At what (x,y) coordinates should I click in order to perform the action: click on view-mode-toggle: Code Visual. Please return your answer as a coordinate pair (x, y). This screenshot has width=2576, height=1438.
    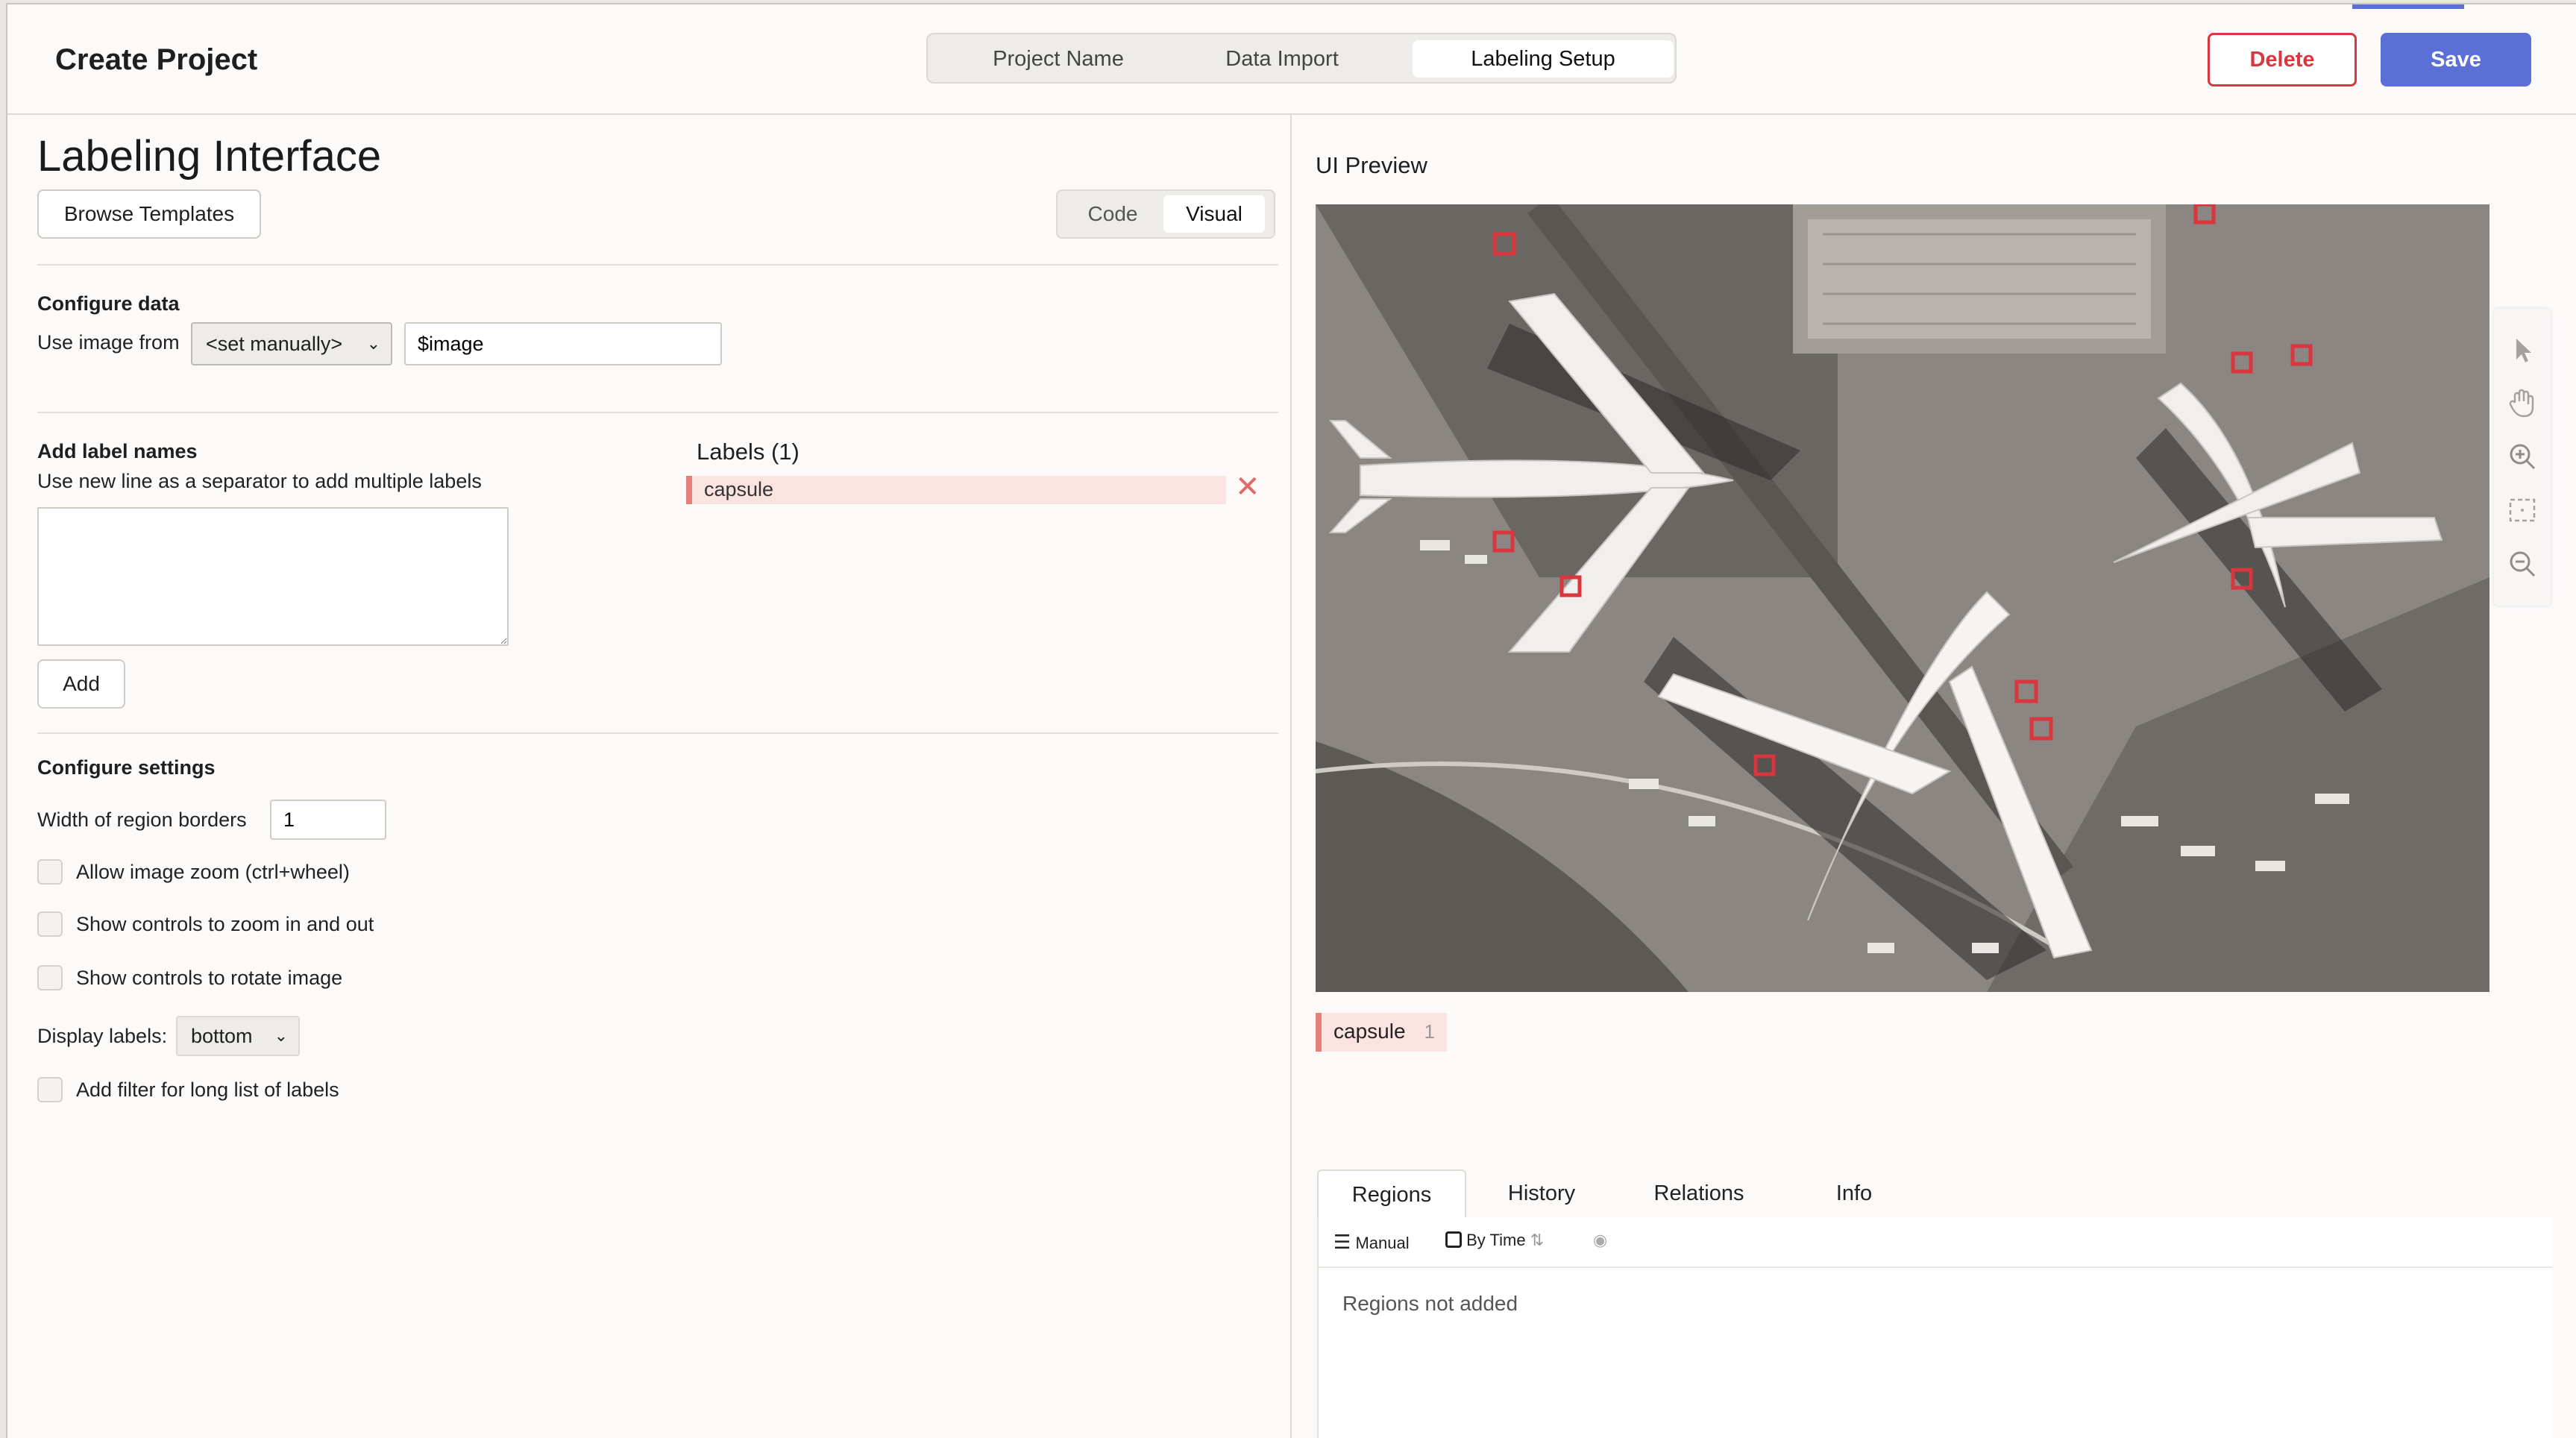
    Looking at the image, I should click on (1166, 214).